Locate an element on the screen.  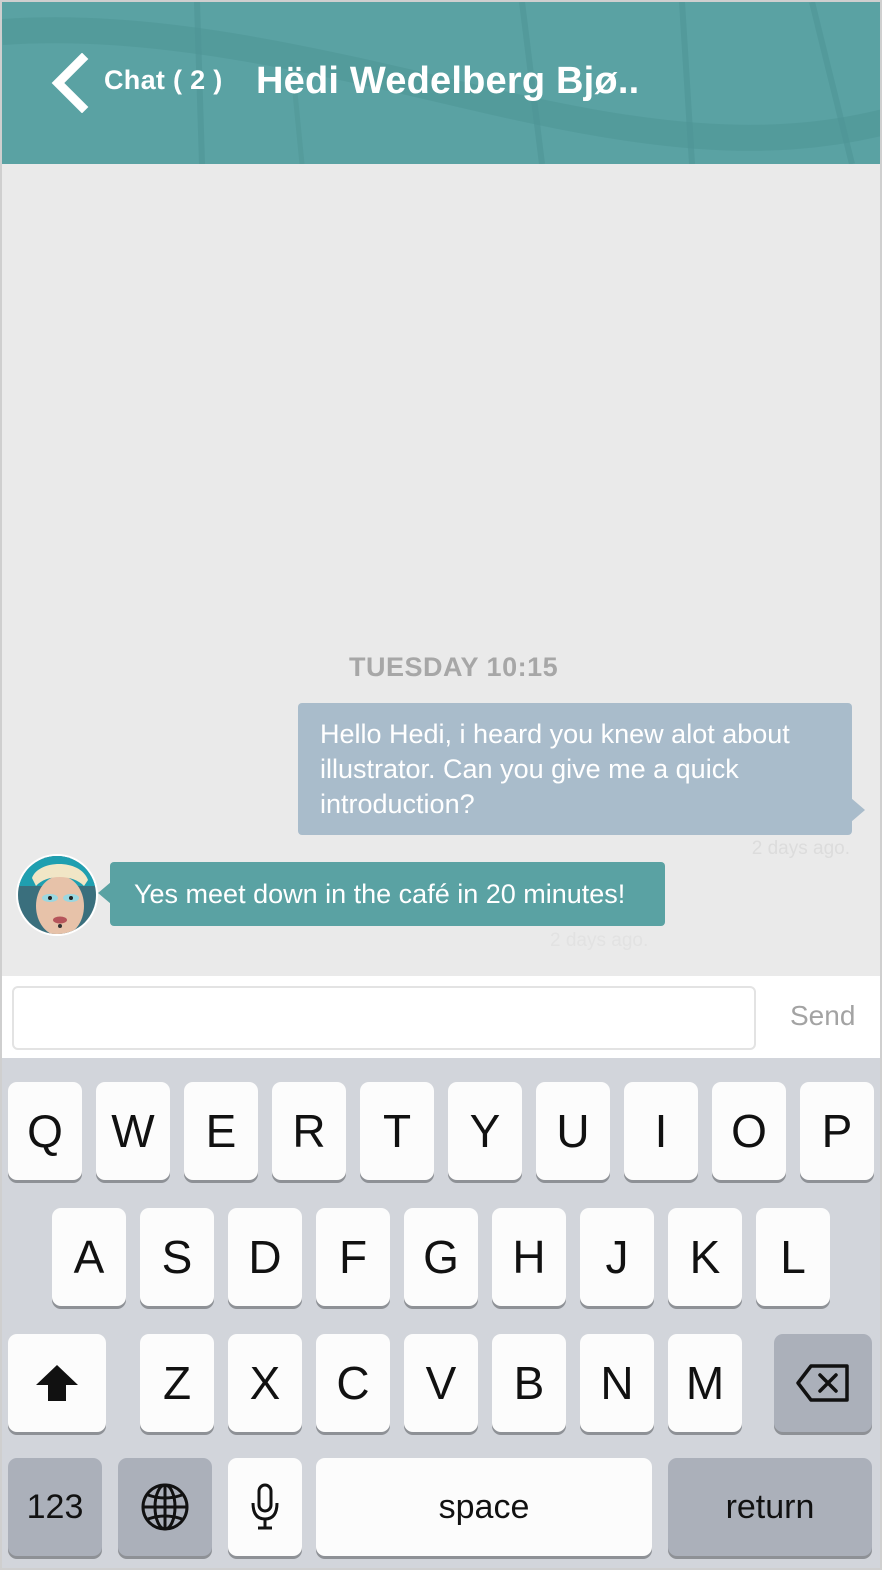
backspace-icon is located at coordinates (822, 1383).